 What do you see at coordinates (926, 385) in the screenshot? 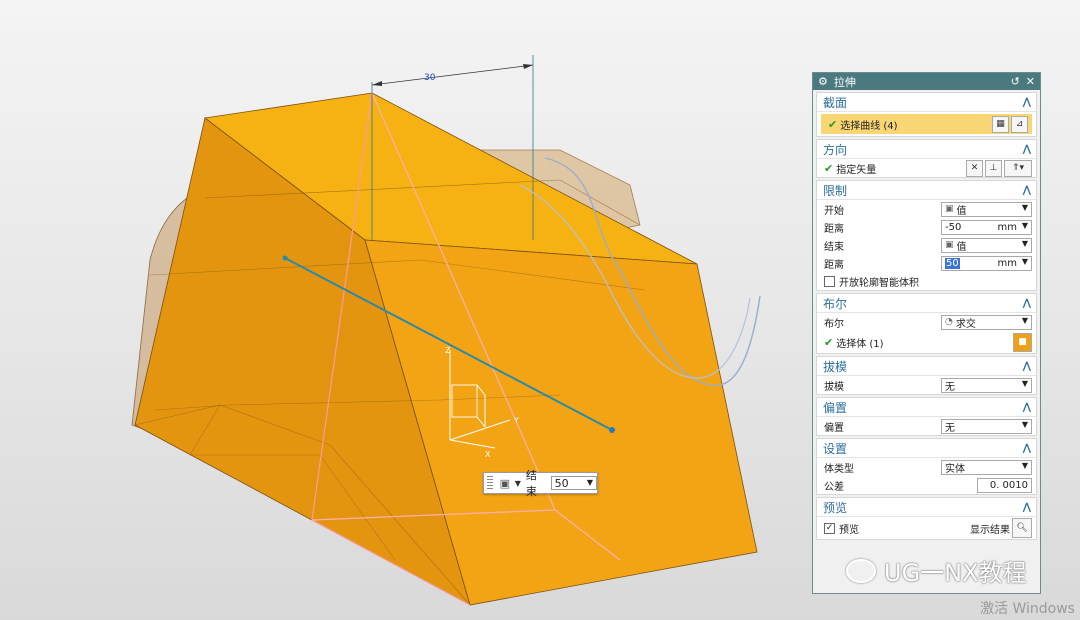
I see `draft-row: 拔模 无 ▼` at bounding box center [926, 385].